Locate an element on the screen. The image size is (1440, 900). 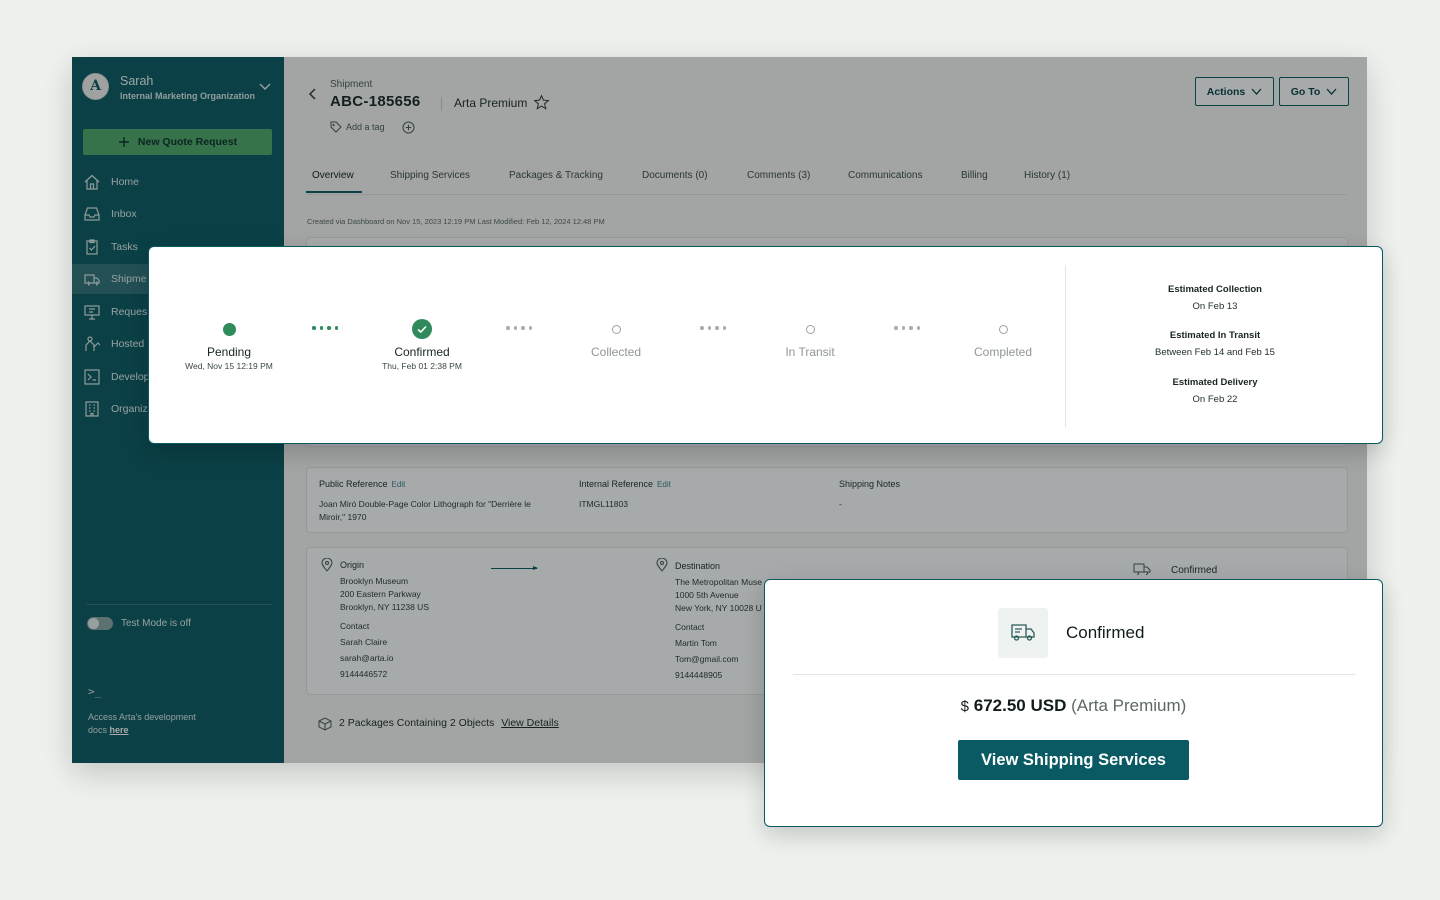
quote-divider is located at coordinates (1074, 674).